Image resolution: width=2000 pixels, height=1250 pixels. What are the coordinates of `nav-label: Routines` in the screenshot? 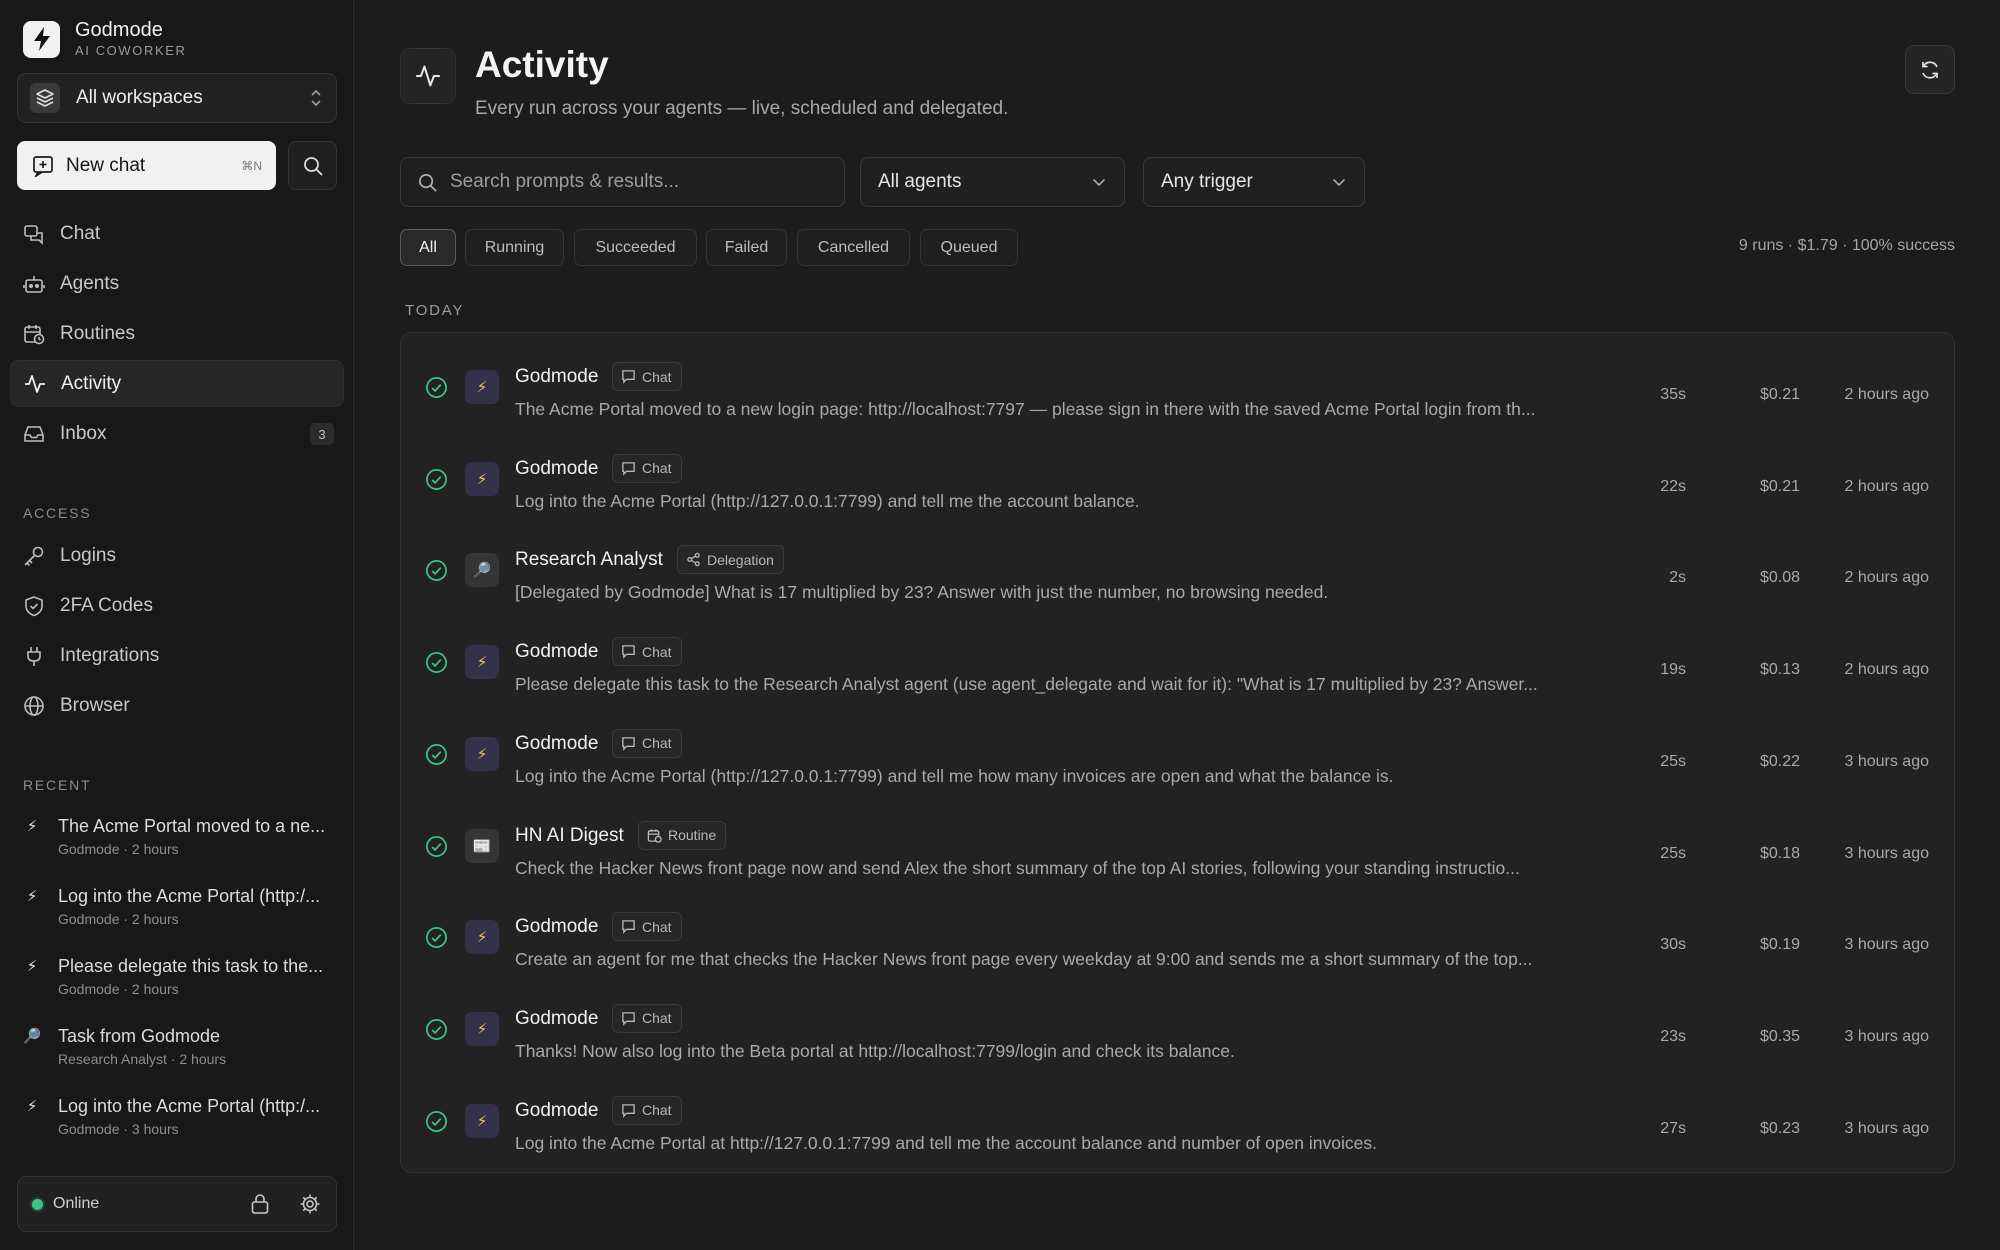 It's located at (97, 333).